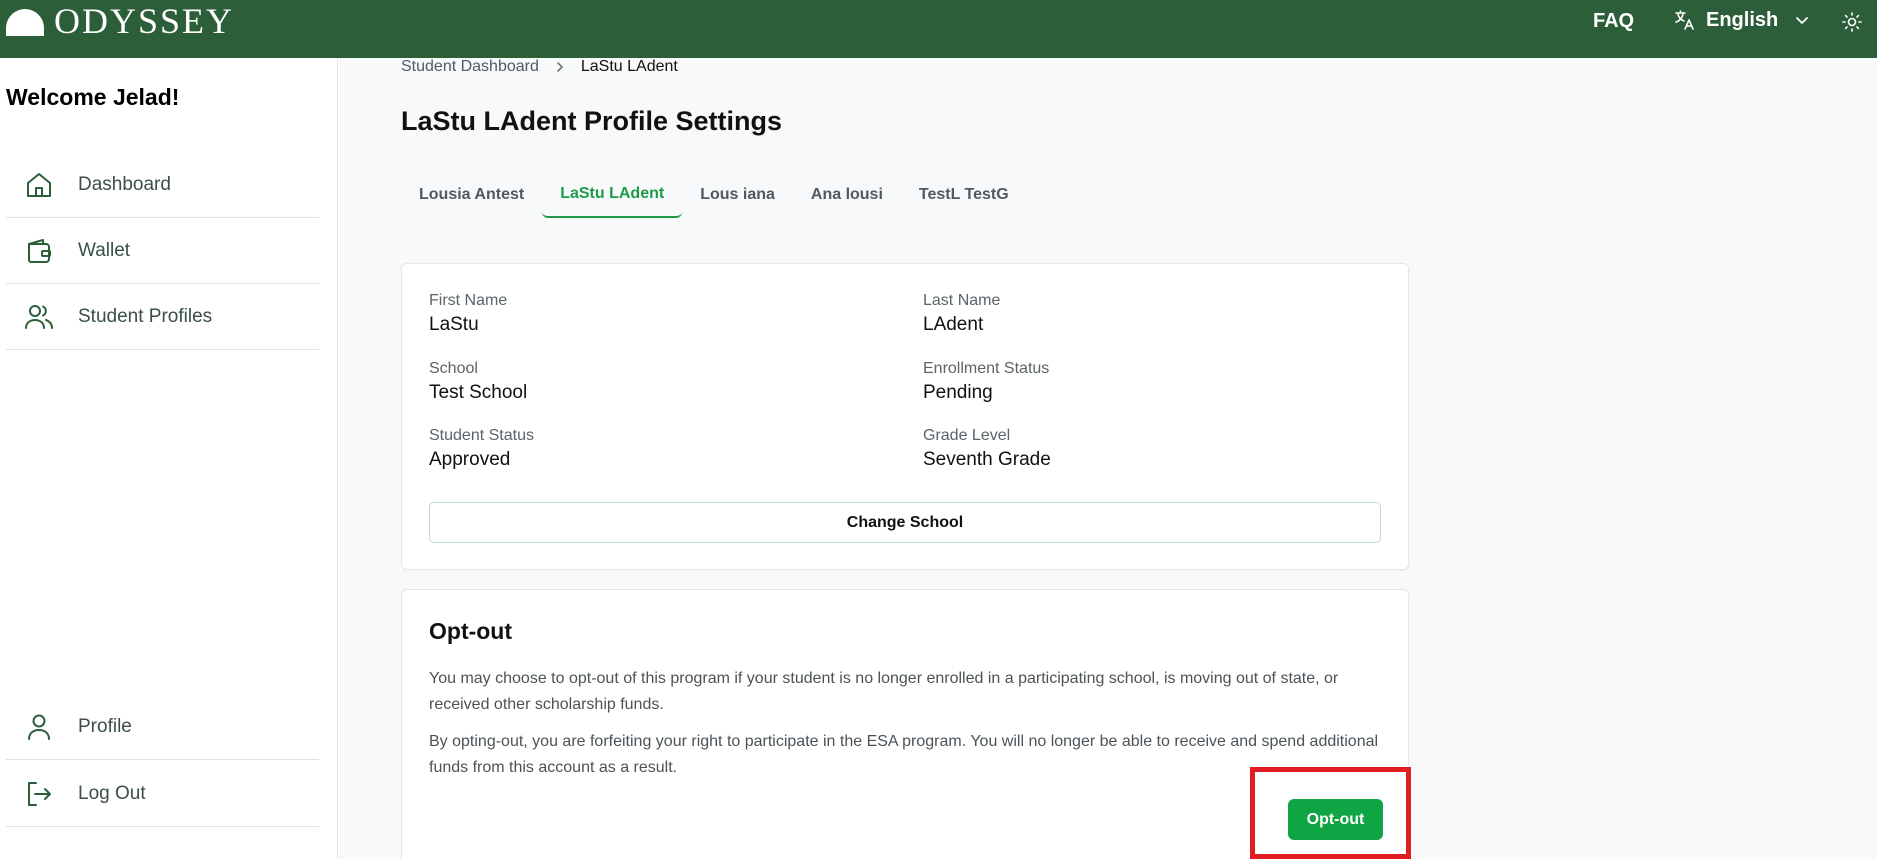 Image resolution: width=1877 pixels, height=859 pixels. What do you see at coordinates (124, 184) in the screenshot?
I see `sidebar-item-label: Dashboard` at bounding box center [124, 184].